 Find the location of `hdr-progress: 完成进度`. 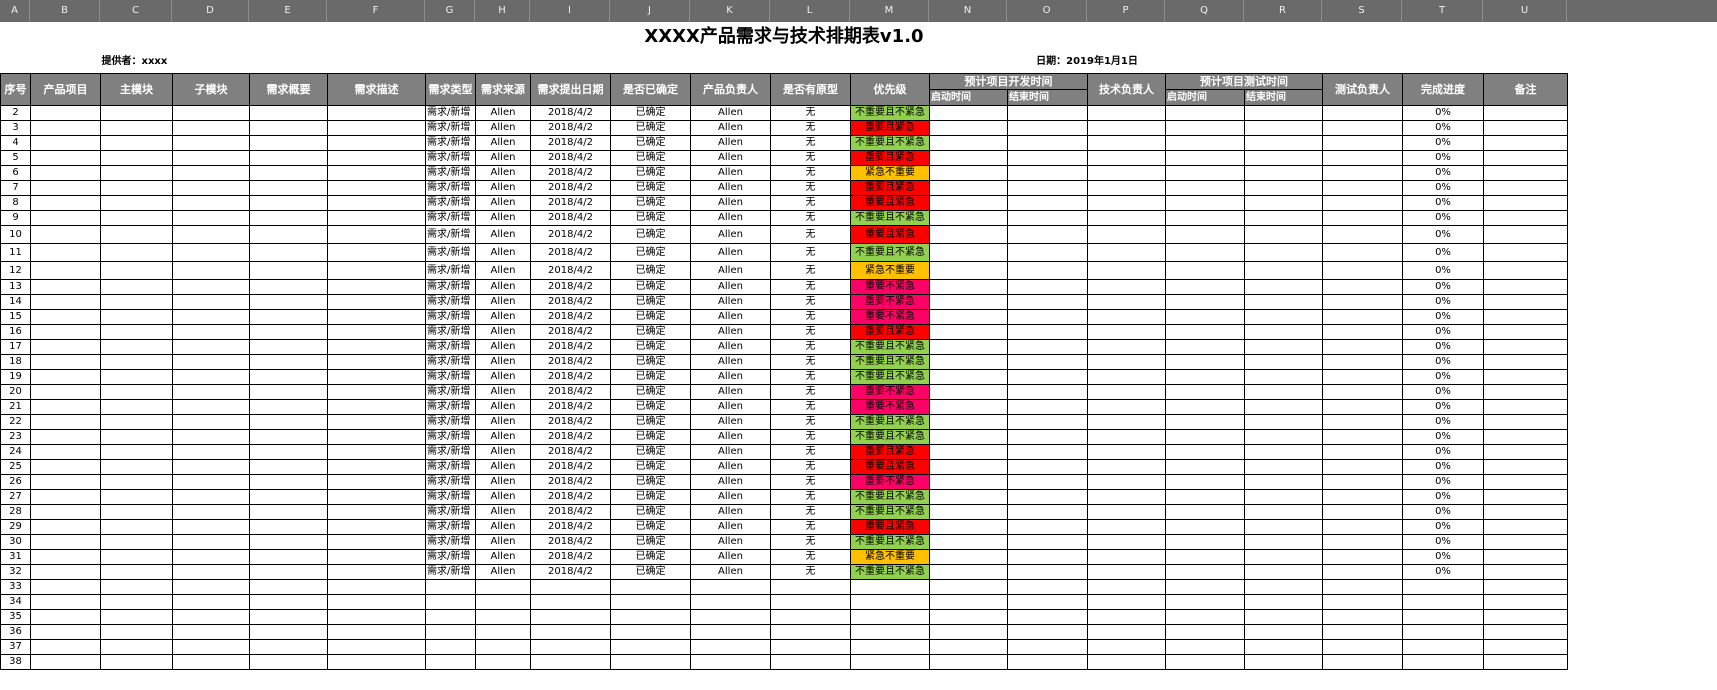

hdr-progress: 完成进度 is located at coordinates (1443, 89).